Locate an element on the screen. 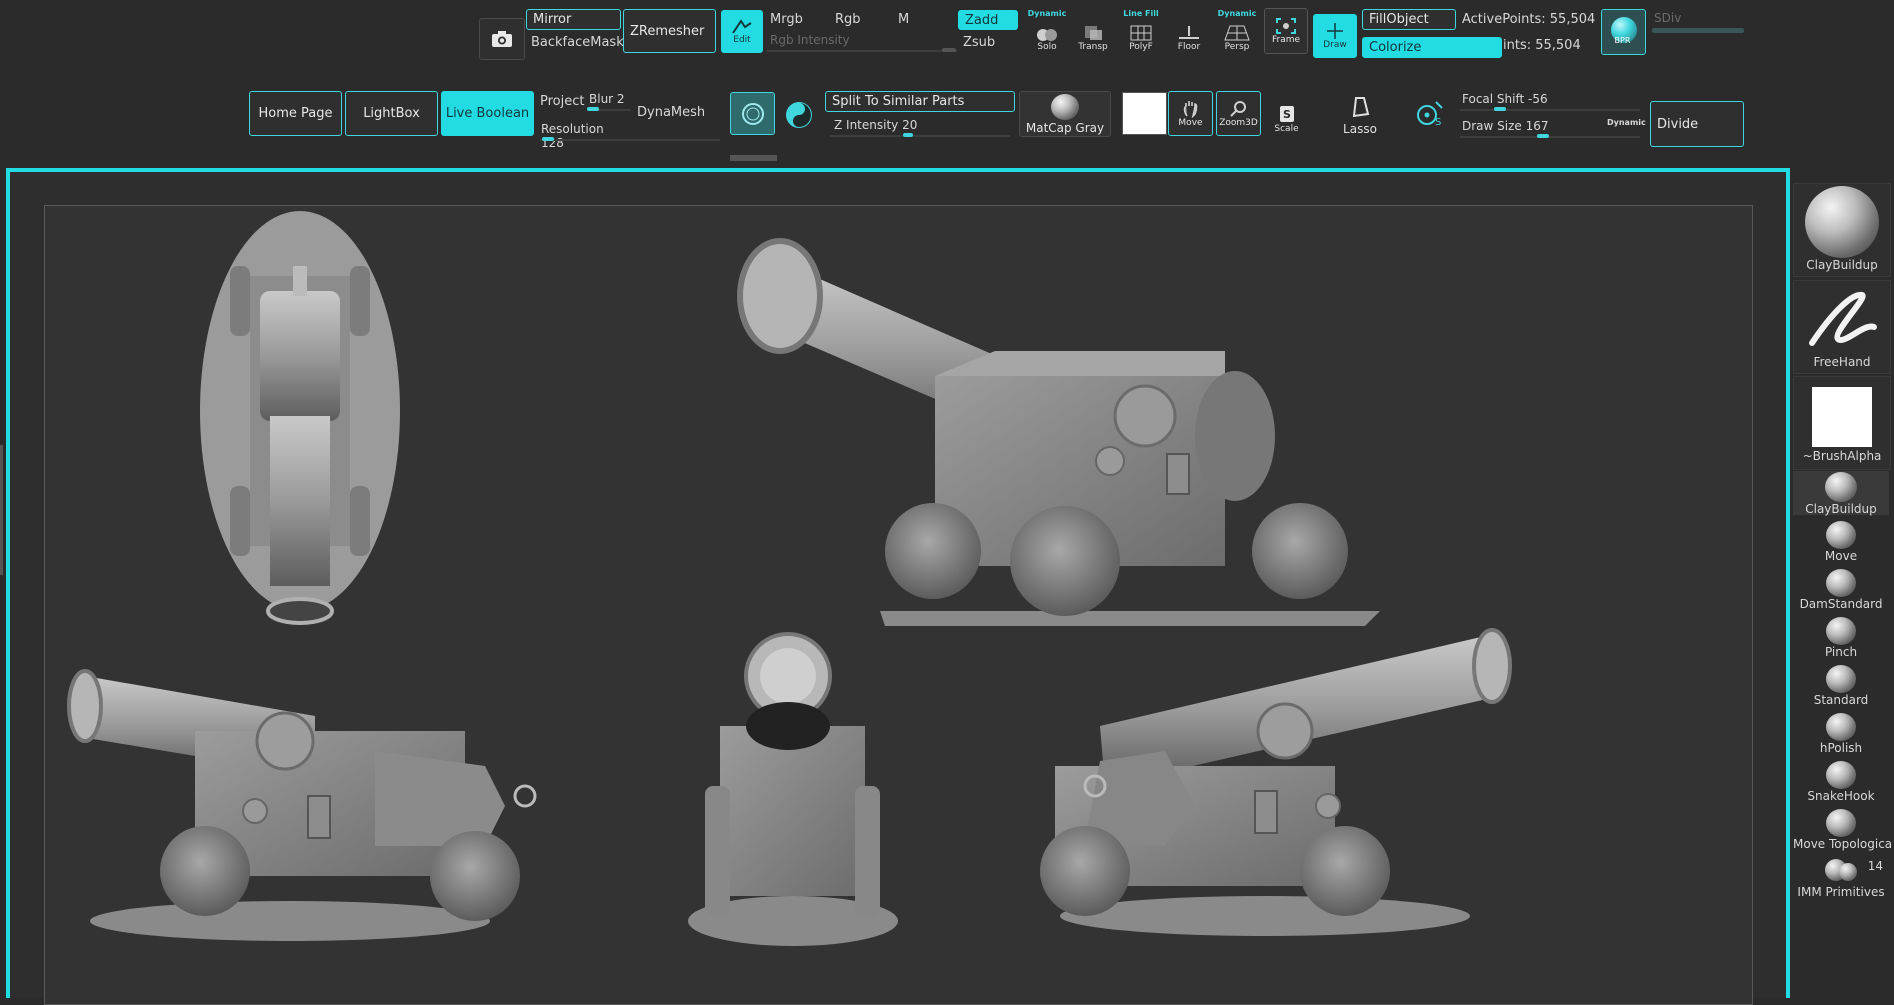 The height and width of the screenshot is (1005, 1894). divide-button: Divide is located at coordinates (1697, 124).